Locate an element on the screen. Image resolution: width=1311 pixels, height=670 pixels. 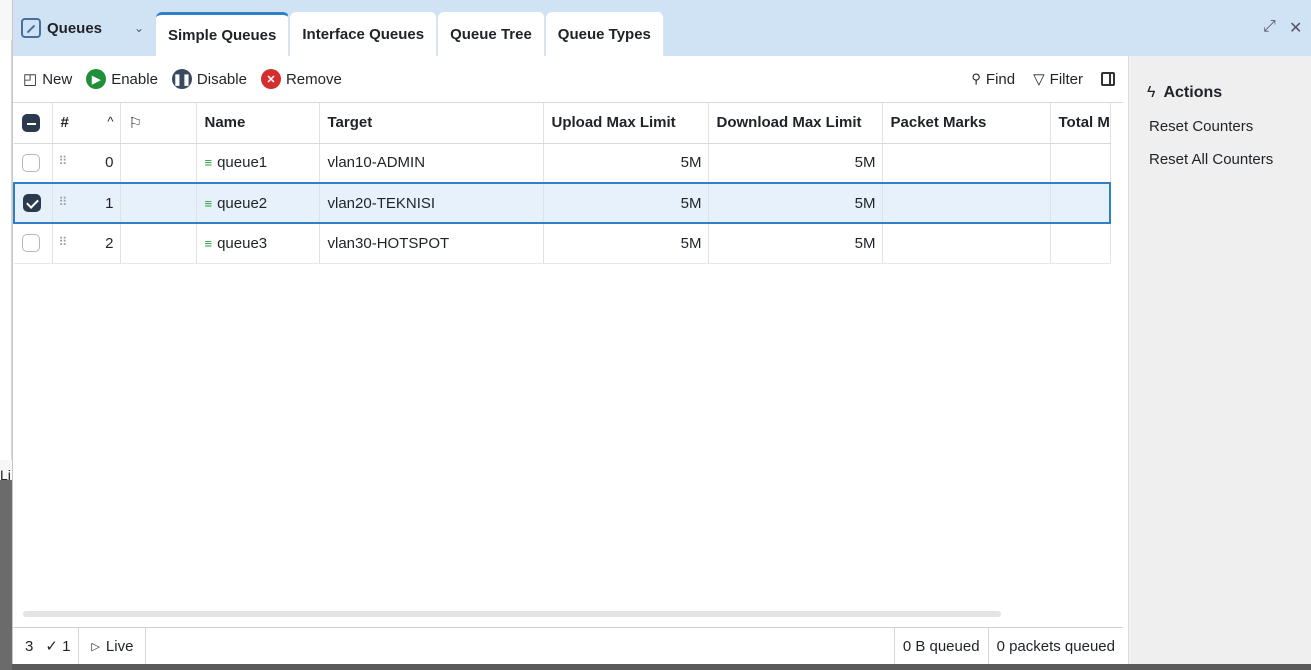
actions-header: ϟ Actions is located at coordinates (1229, 93).